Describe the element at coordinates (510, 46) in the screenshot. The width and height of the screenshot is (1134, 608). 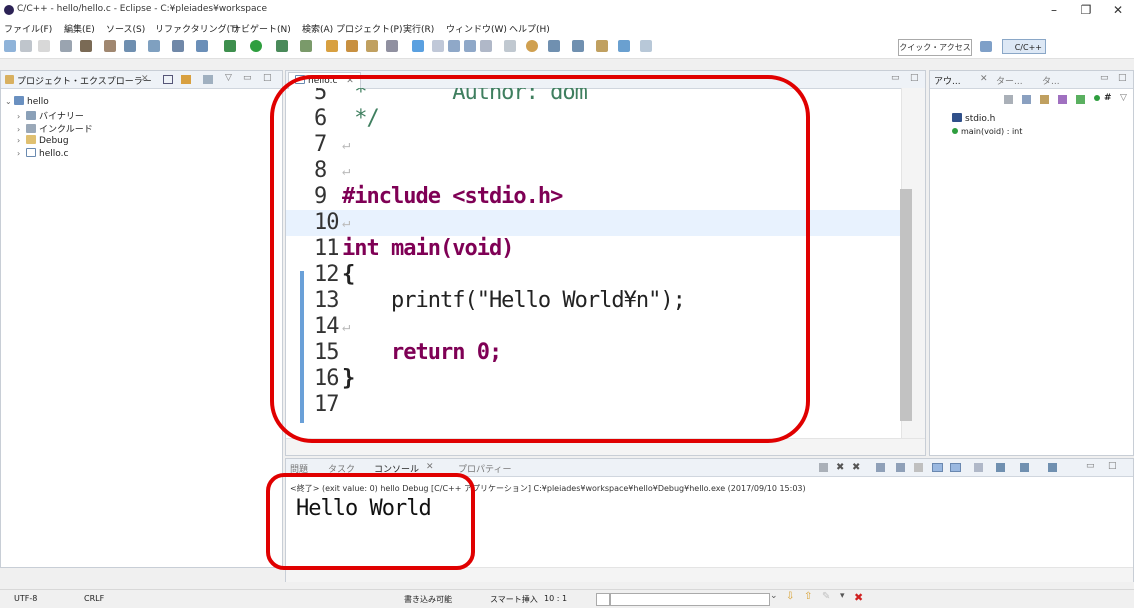
I see `toggle-icon` at that location.